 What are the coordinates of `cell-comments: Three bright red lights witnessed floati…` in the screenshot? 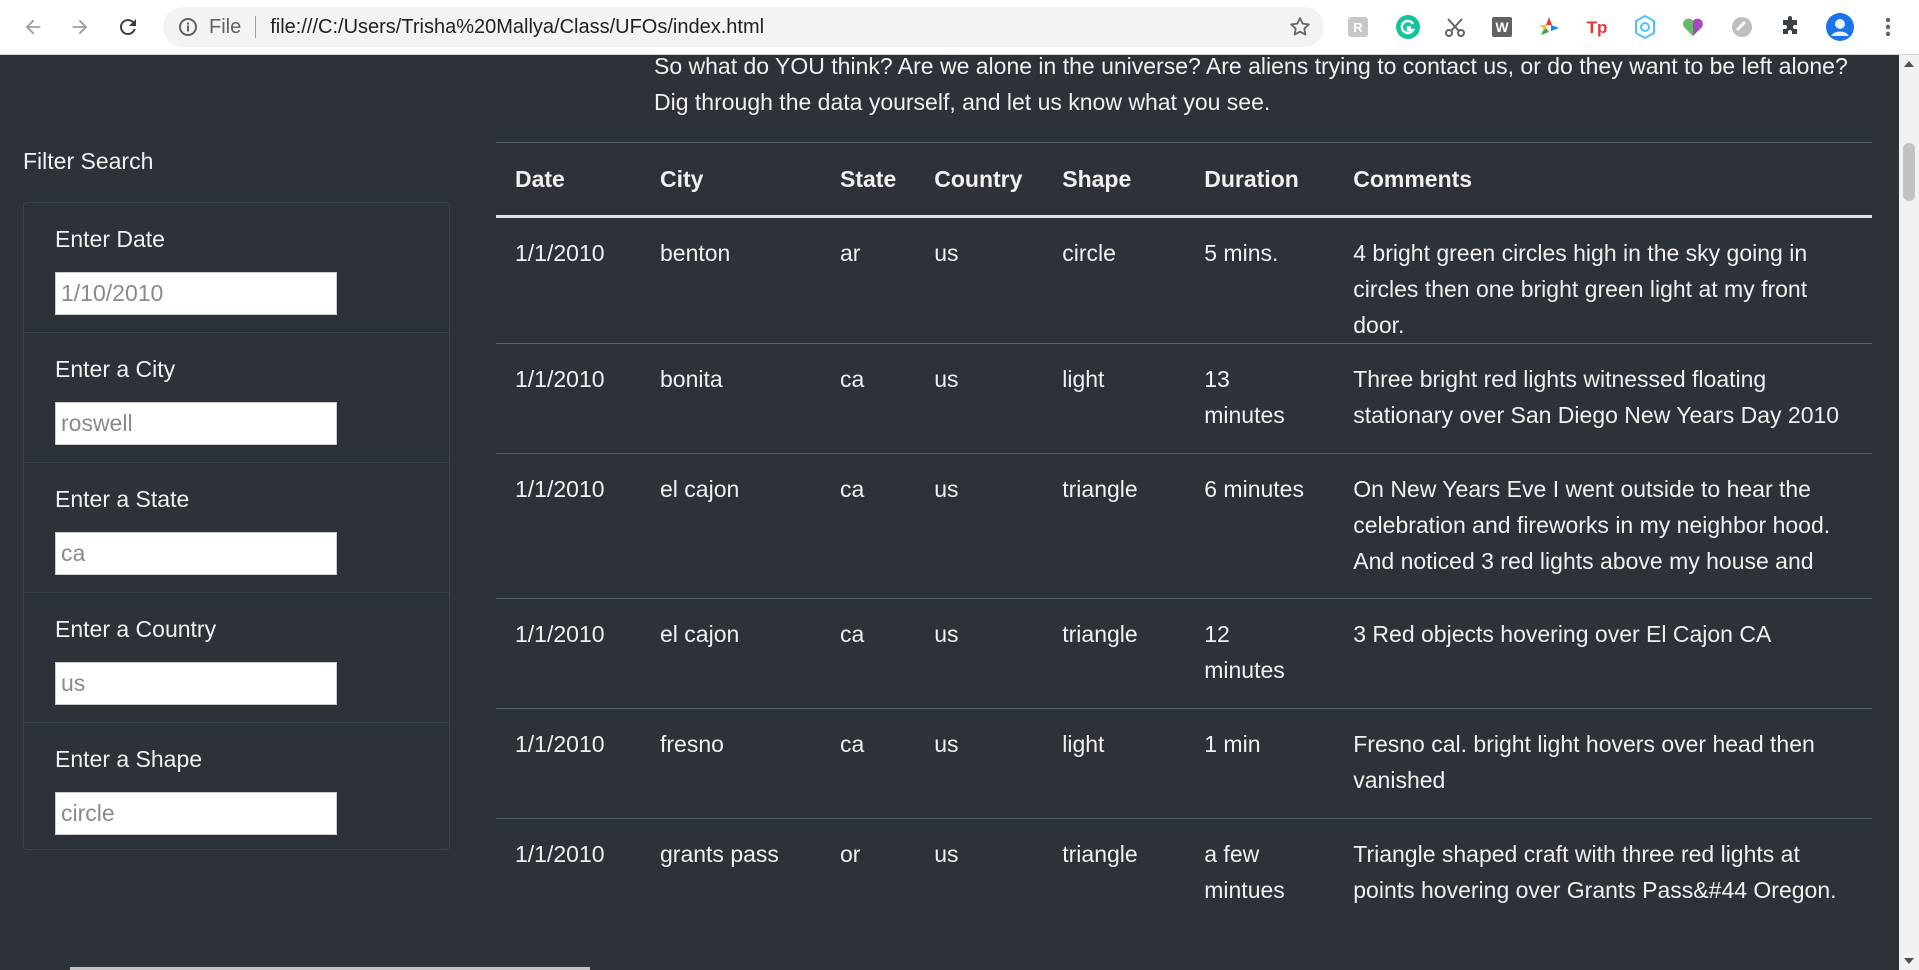 It's located at (1603, 398).